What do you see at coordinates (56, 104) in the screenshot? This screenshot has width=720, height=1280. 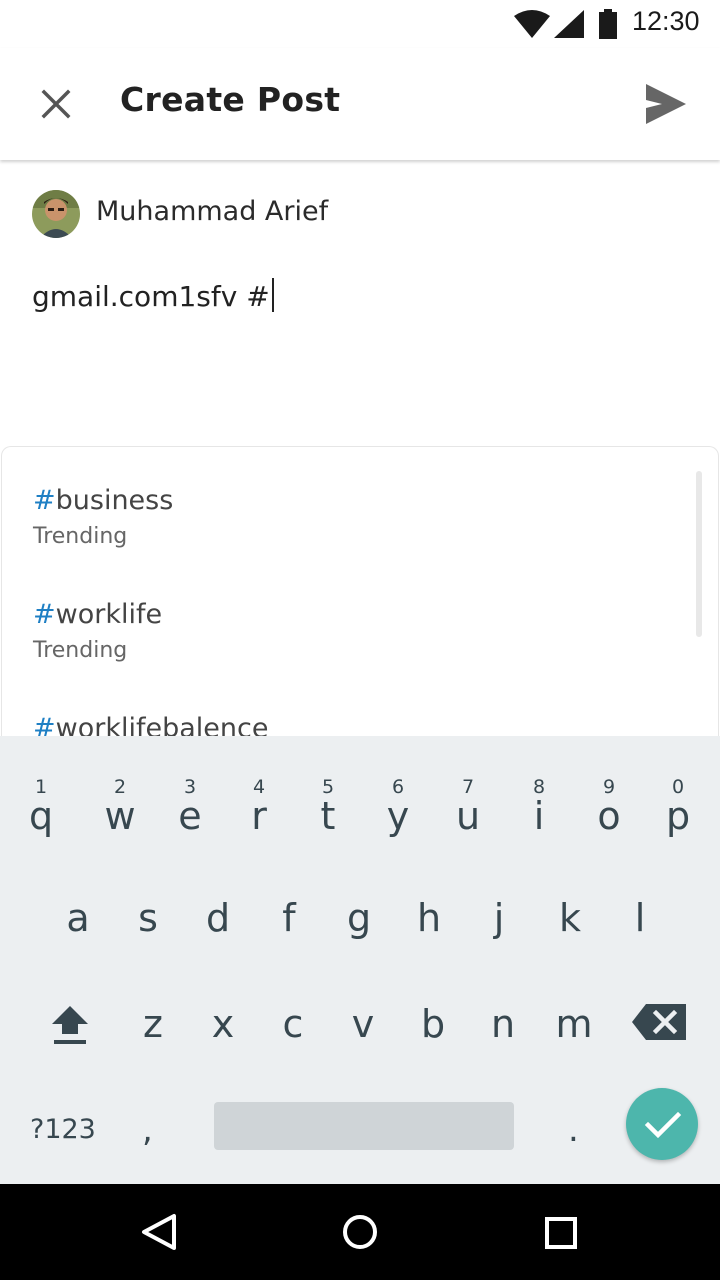 I see `close-icon` at bounding box center [56, 104].